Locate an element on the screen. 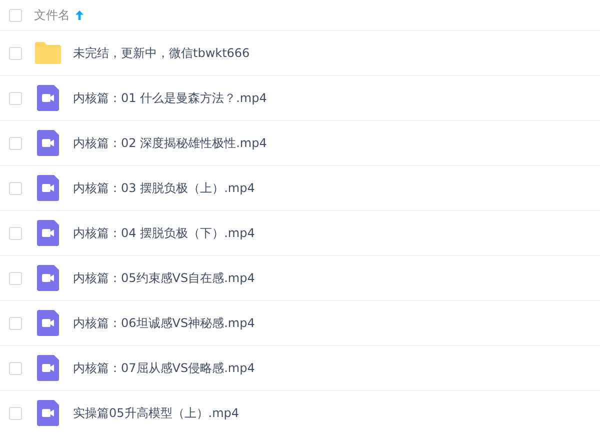 The width and height of the screenshot is (600, 434). file-name: 内核篇：07屈从感VS侵略感.mp4 is located at coordinates (164, 368).